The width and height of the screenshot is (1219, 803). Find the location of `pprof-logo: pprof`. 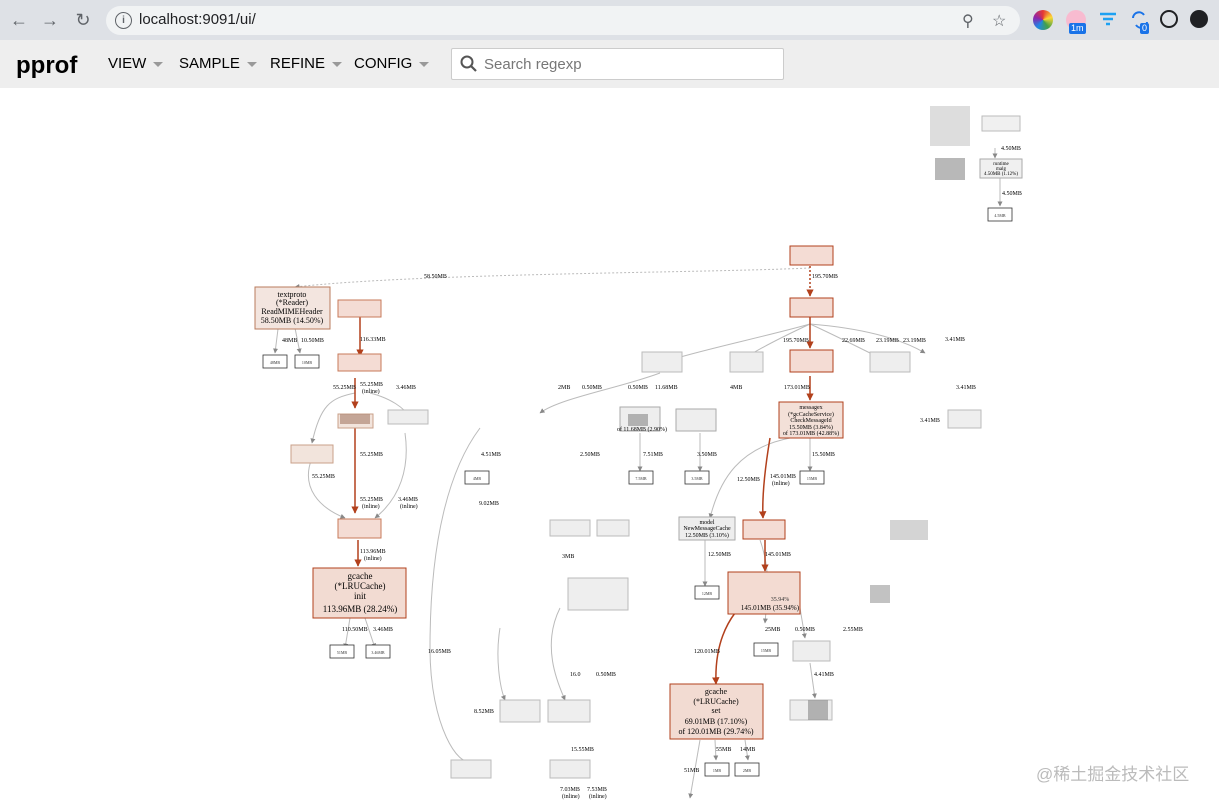

pprof-logo: pprof is located at coordinates (46, 66).